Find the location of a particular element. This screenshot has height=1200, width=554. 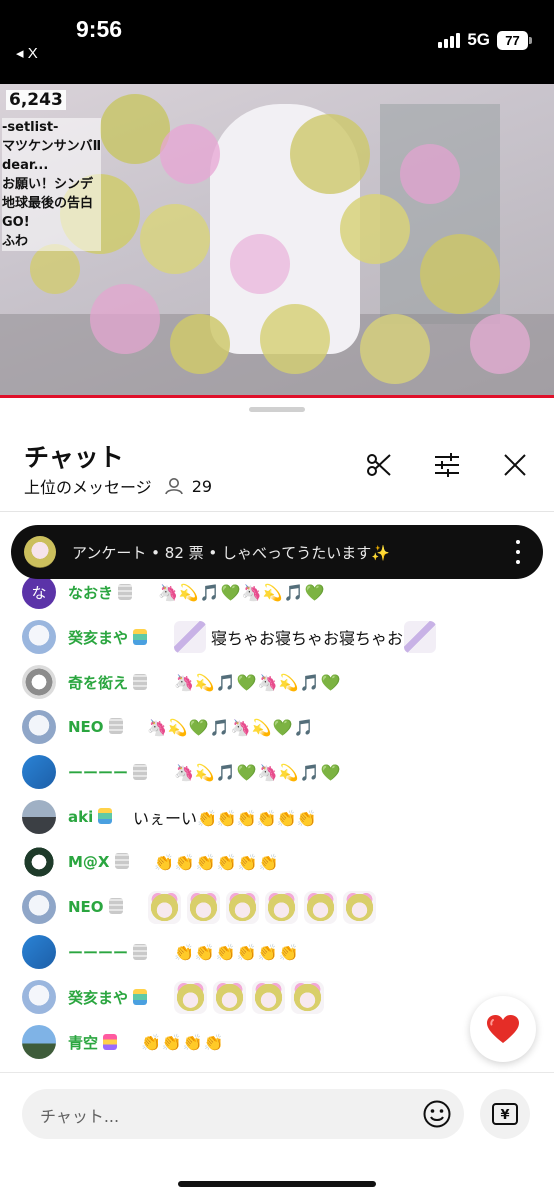

network-type: 5G is located at coordinates (478, 39).